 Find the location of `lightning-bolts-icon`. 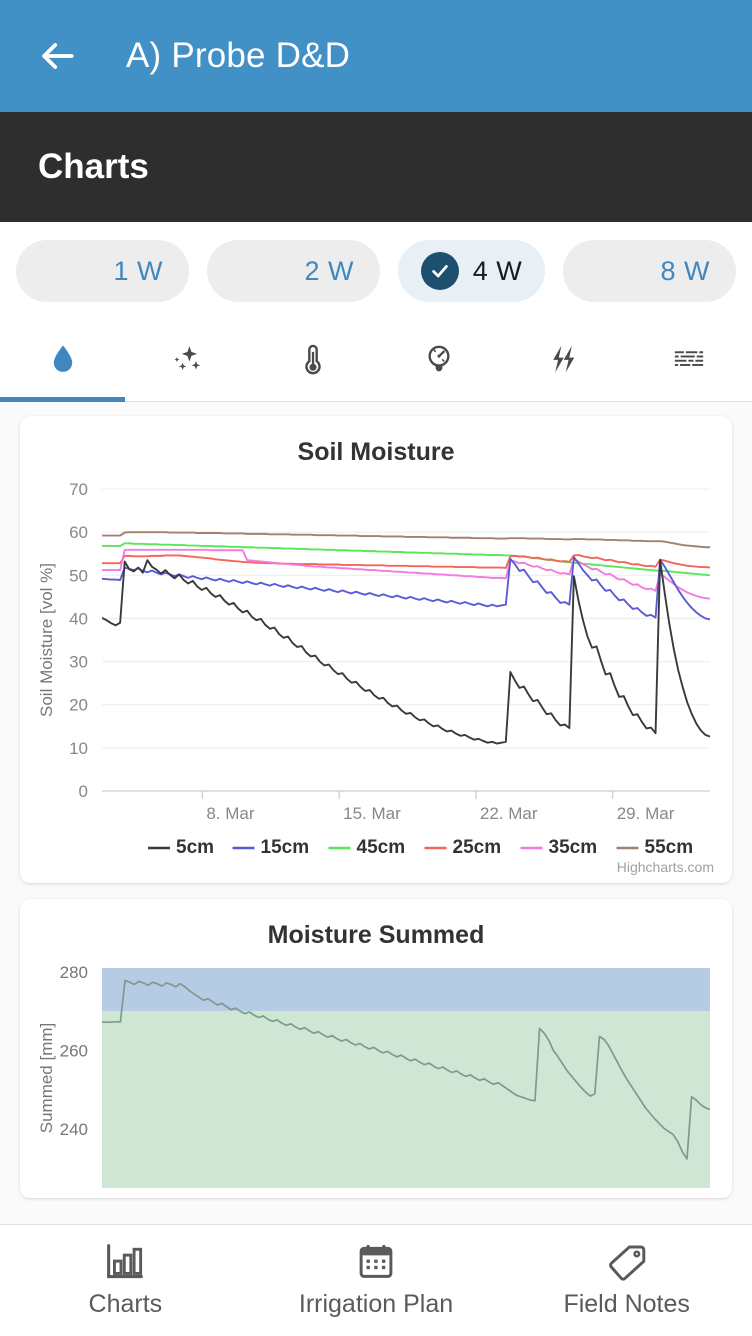

lightning-bolts-icon is located at coordinates (564, 358).